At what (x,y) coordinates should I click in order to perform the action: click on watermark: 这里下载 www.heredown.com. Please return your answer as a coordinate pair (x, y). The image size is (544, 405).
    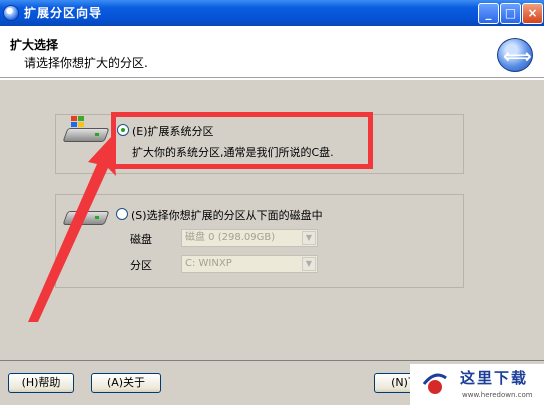
    Looking at the image, I should click on (477, 384).